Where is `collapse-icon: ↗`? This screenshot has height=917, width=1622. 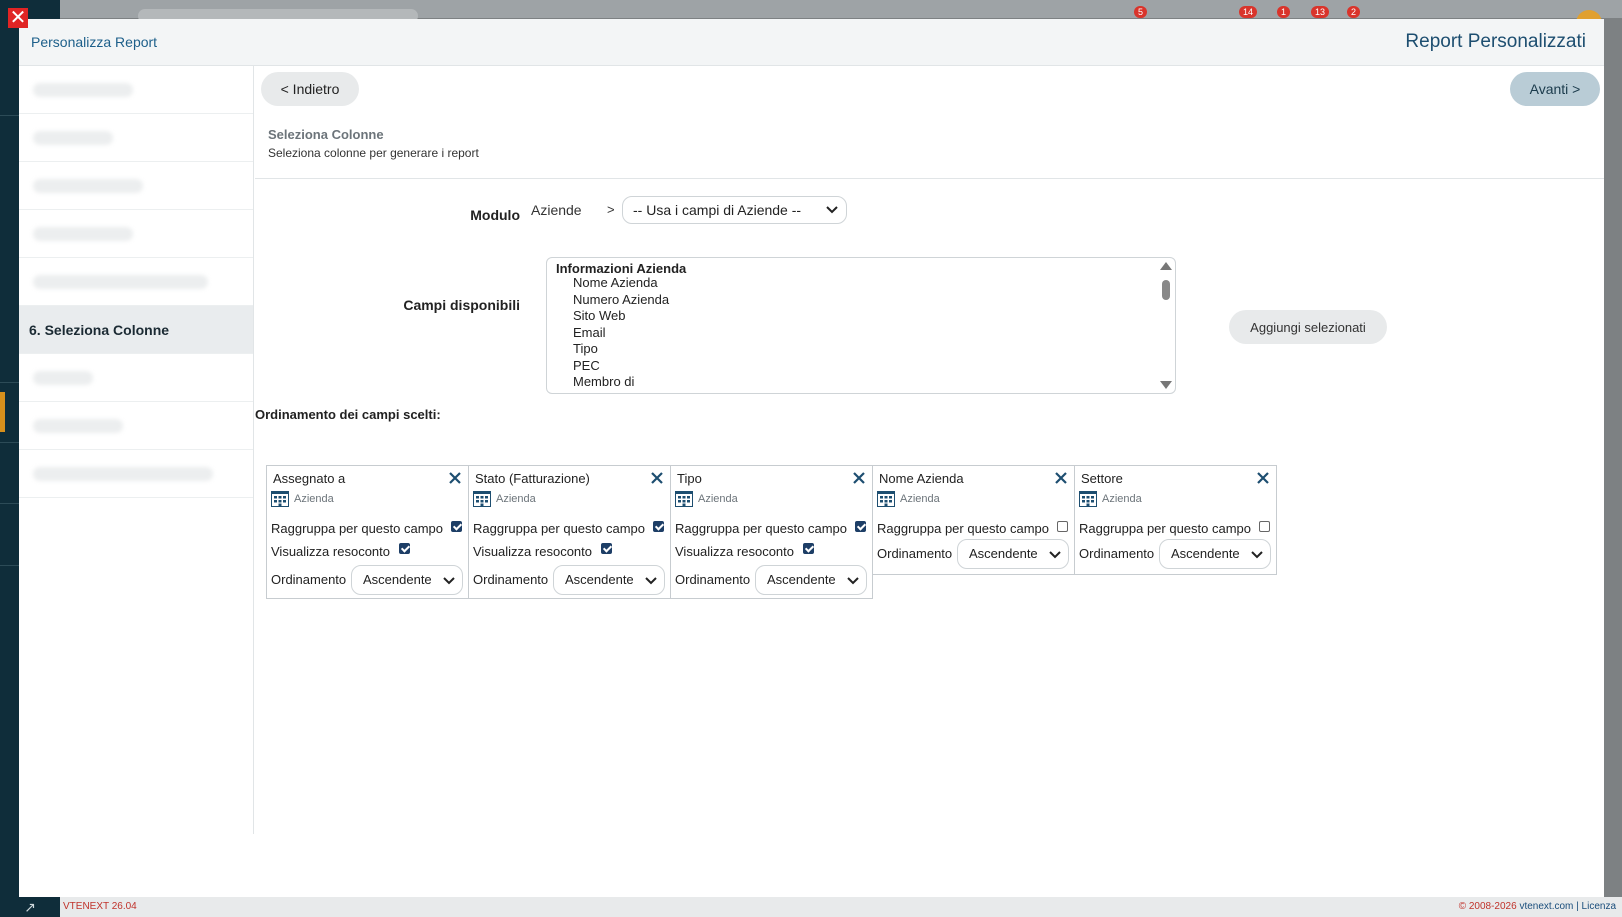
collapse-icon: ↗ is located at coordinates (30, 907).